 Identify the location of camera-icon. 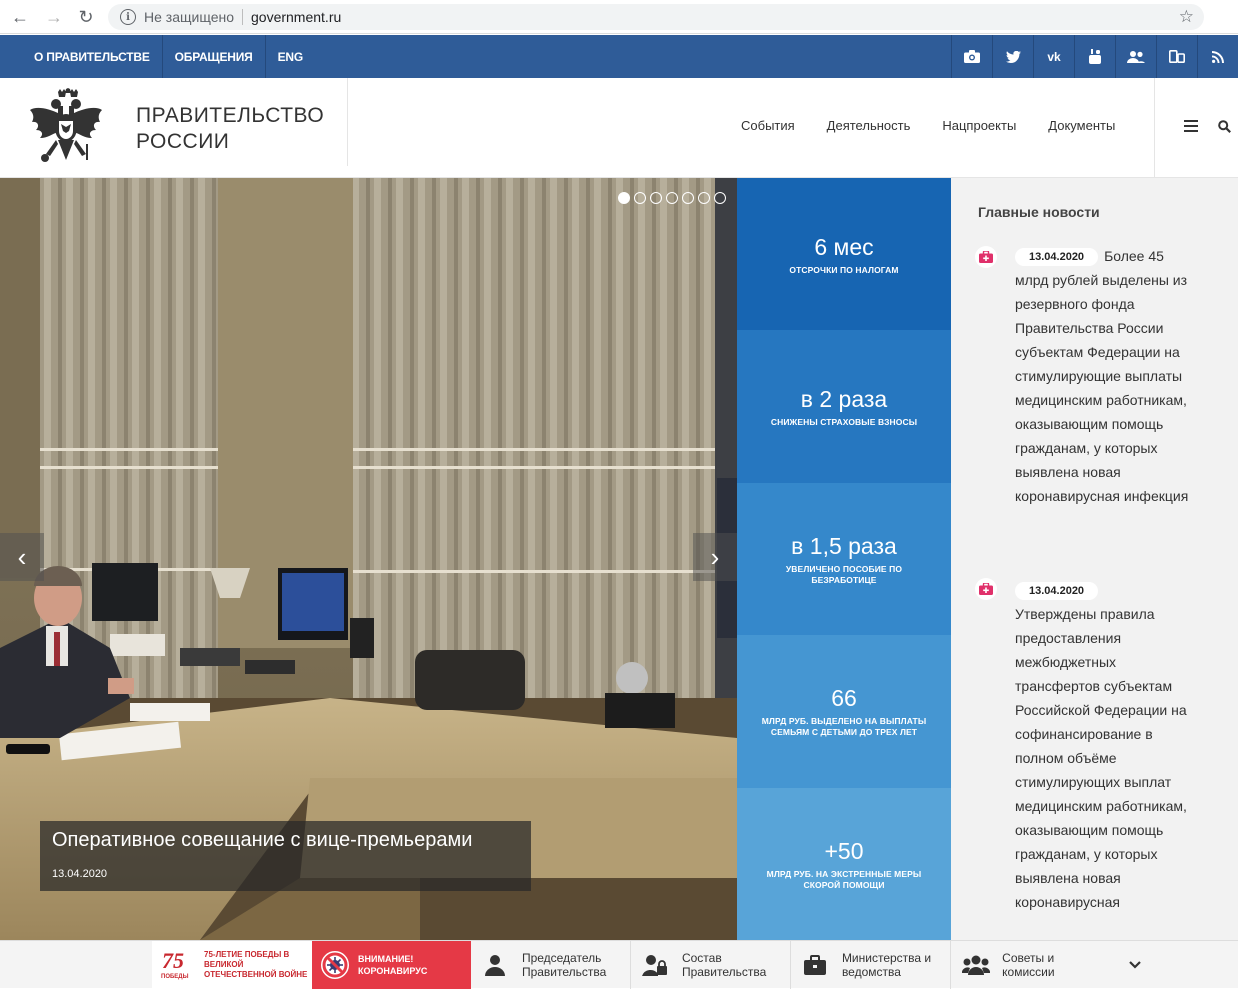
(971, 56).